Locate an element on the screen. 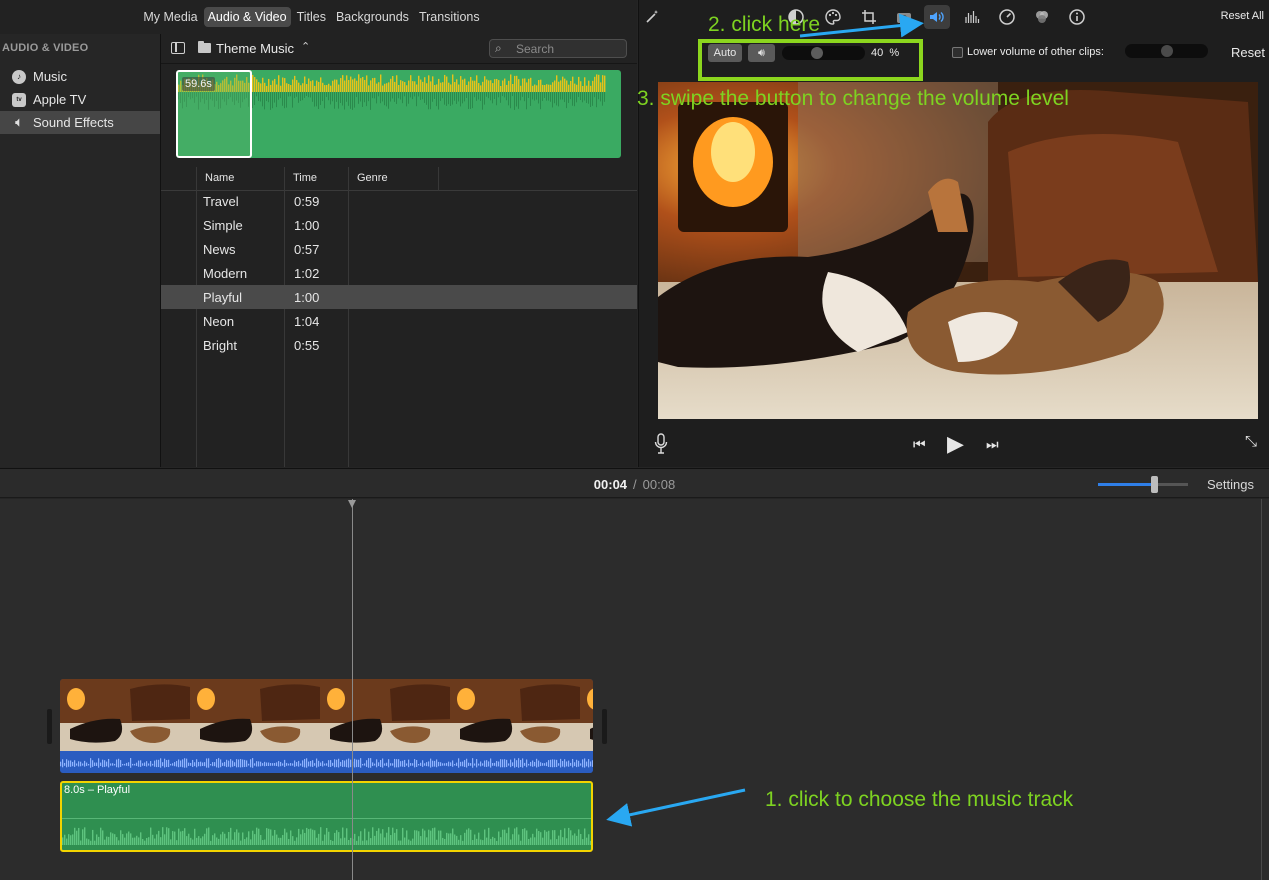  sidebar-item-label: Apple TV is located at coordinates (60, 99).